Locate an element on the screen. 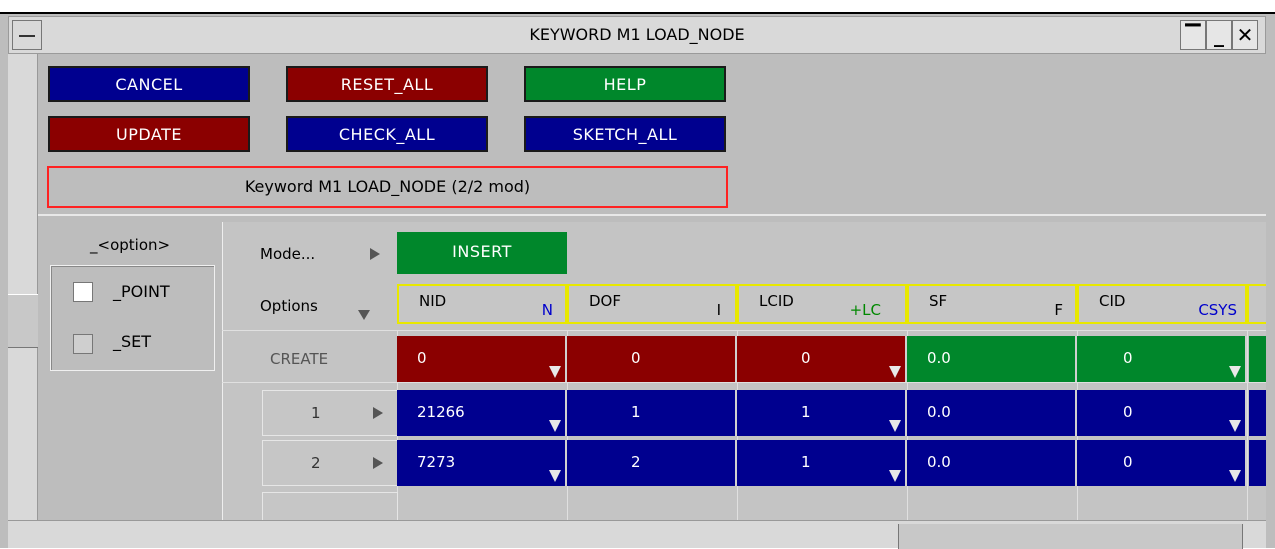 The width and height of the screenshot is (1275, 549). cell-value: 21266 is located at coordinates (441, 412).